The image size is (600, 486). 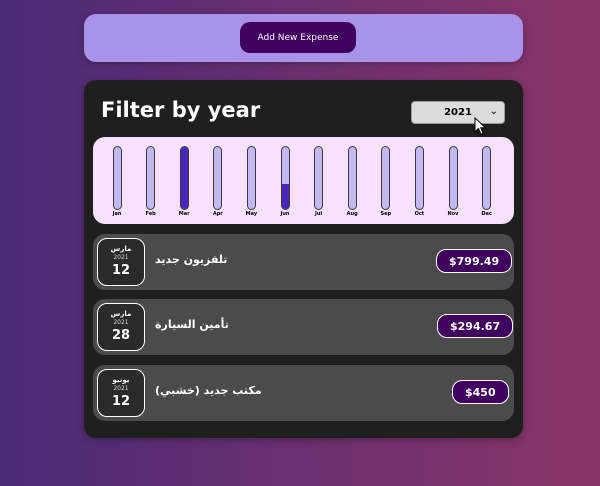 I want to click on chart-bar-jan: Jan, so click(x=117, y=184).